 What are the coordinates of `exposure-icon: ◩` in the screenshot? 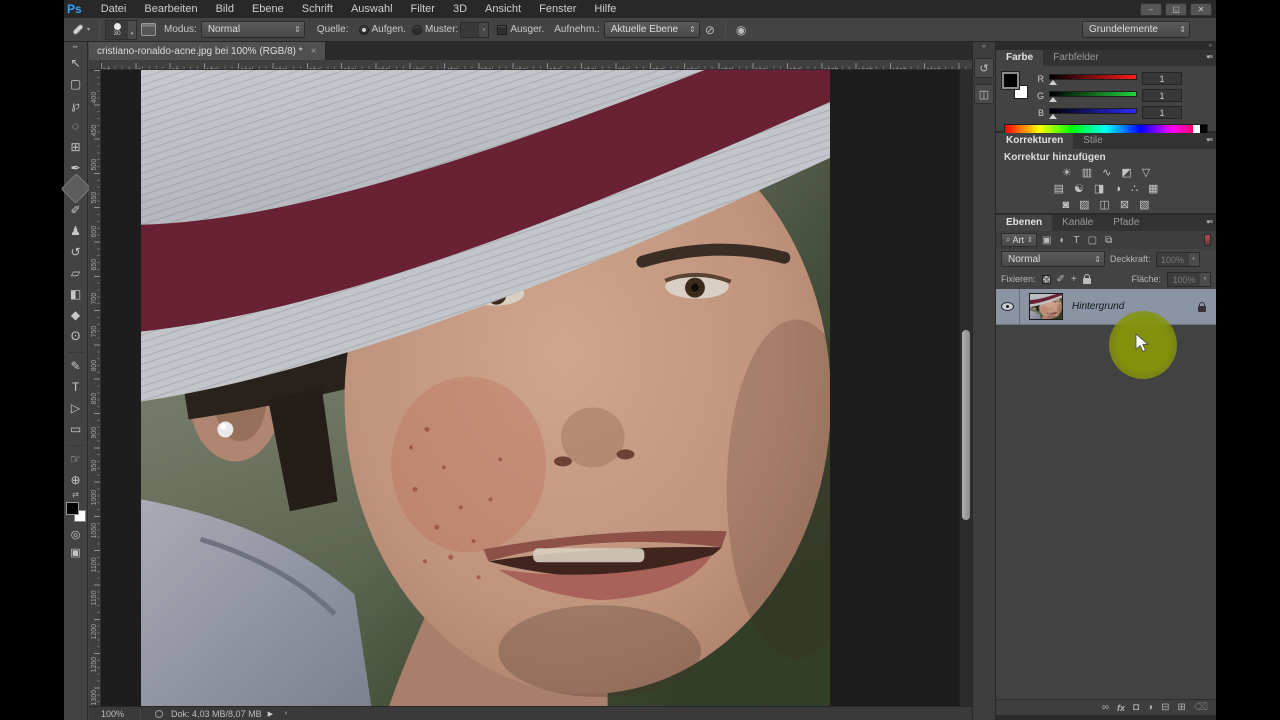 It's located at (1126, 173).